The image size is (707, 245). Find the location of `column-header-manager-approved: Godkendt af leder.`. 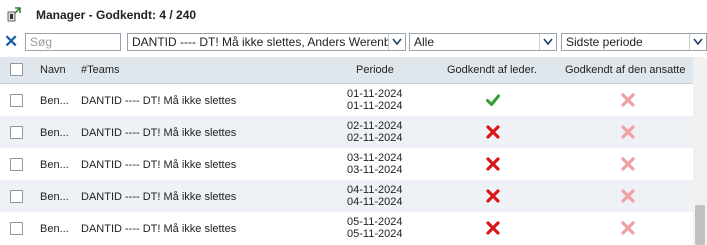

column-header-manager-approved: Godkendt af leder. is located at coordinates (492, 70).